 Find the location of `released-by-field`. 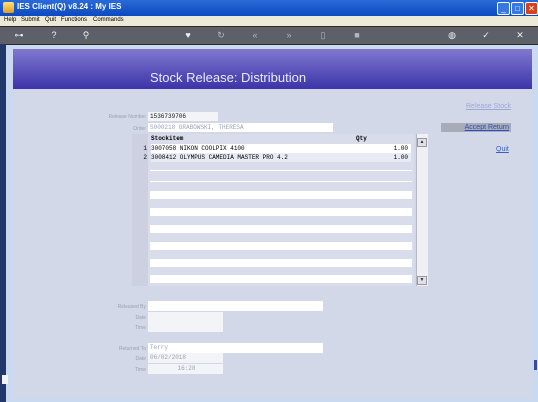

released-by-field is located at coordinates (235, 306).